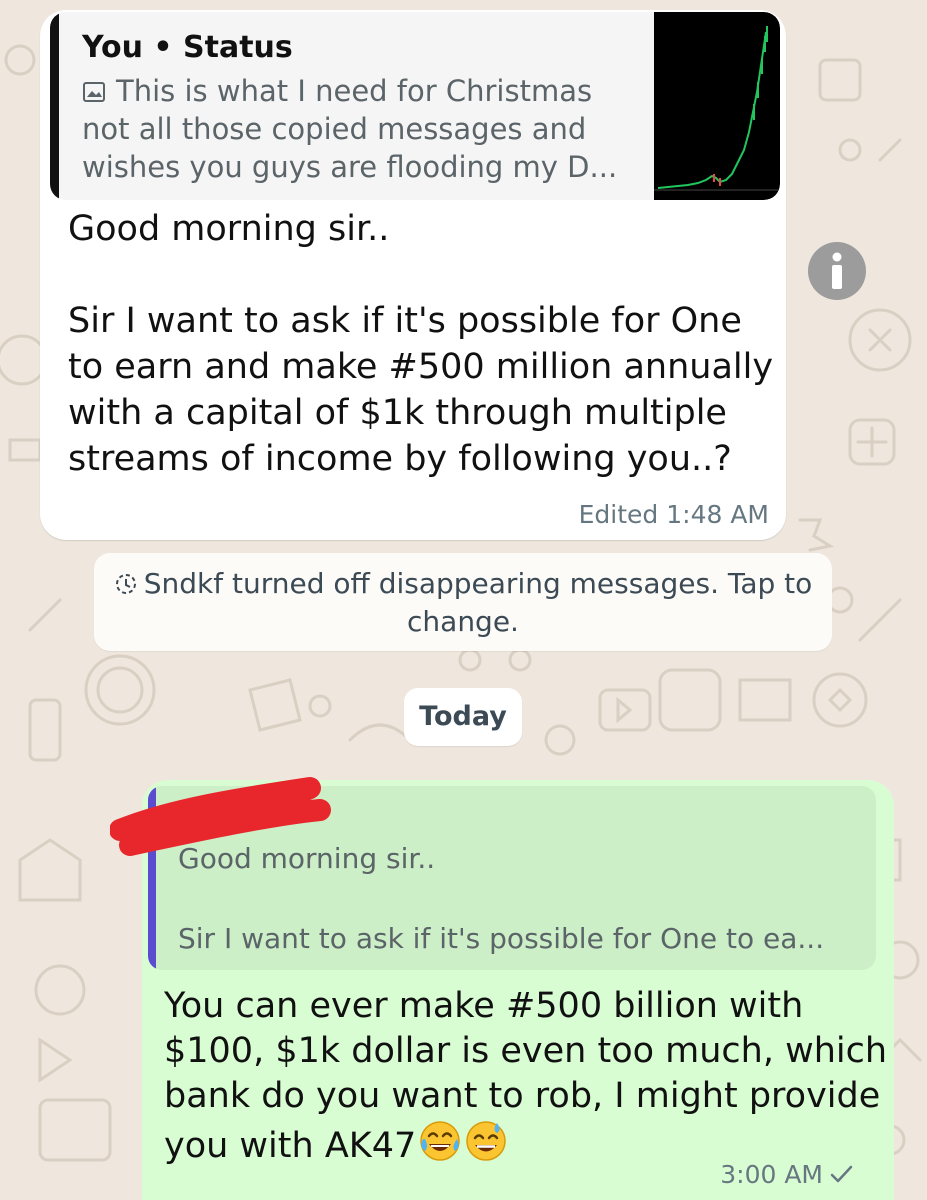  I want to click on timer-icon, so click(125, 584).